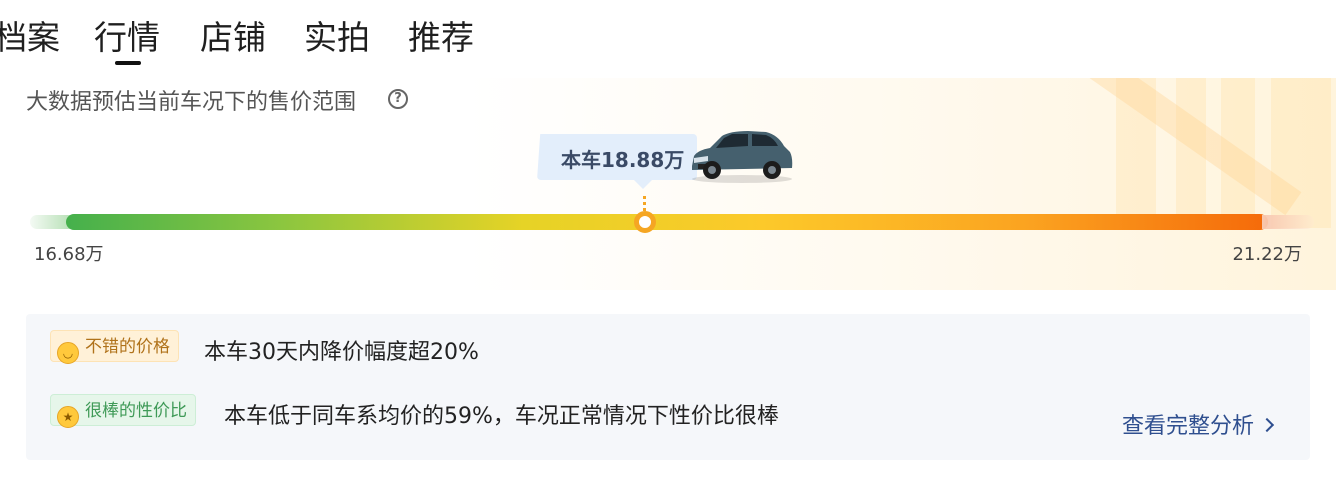  What do you see at coordinates (50, 222) in the screenshot?
I see `price-bar-left-fade` at bounding box center [50, 222].